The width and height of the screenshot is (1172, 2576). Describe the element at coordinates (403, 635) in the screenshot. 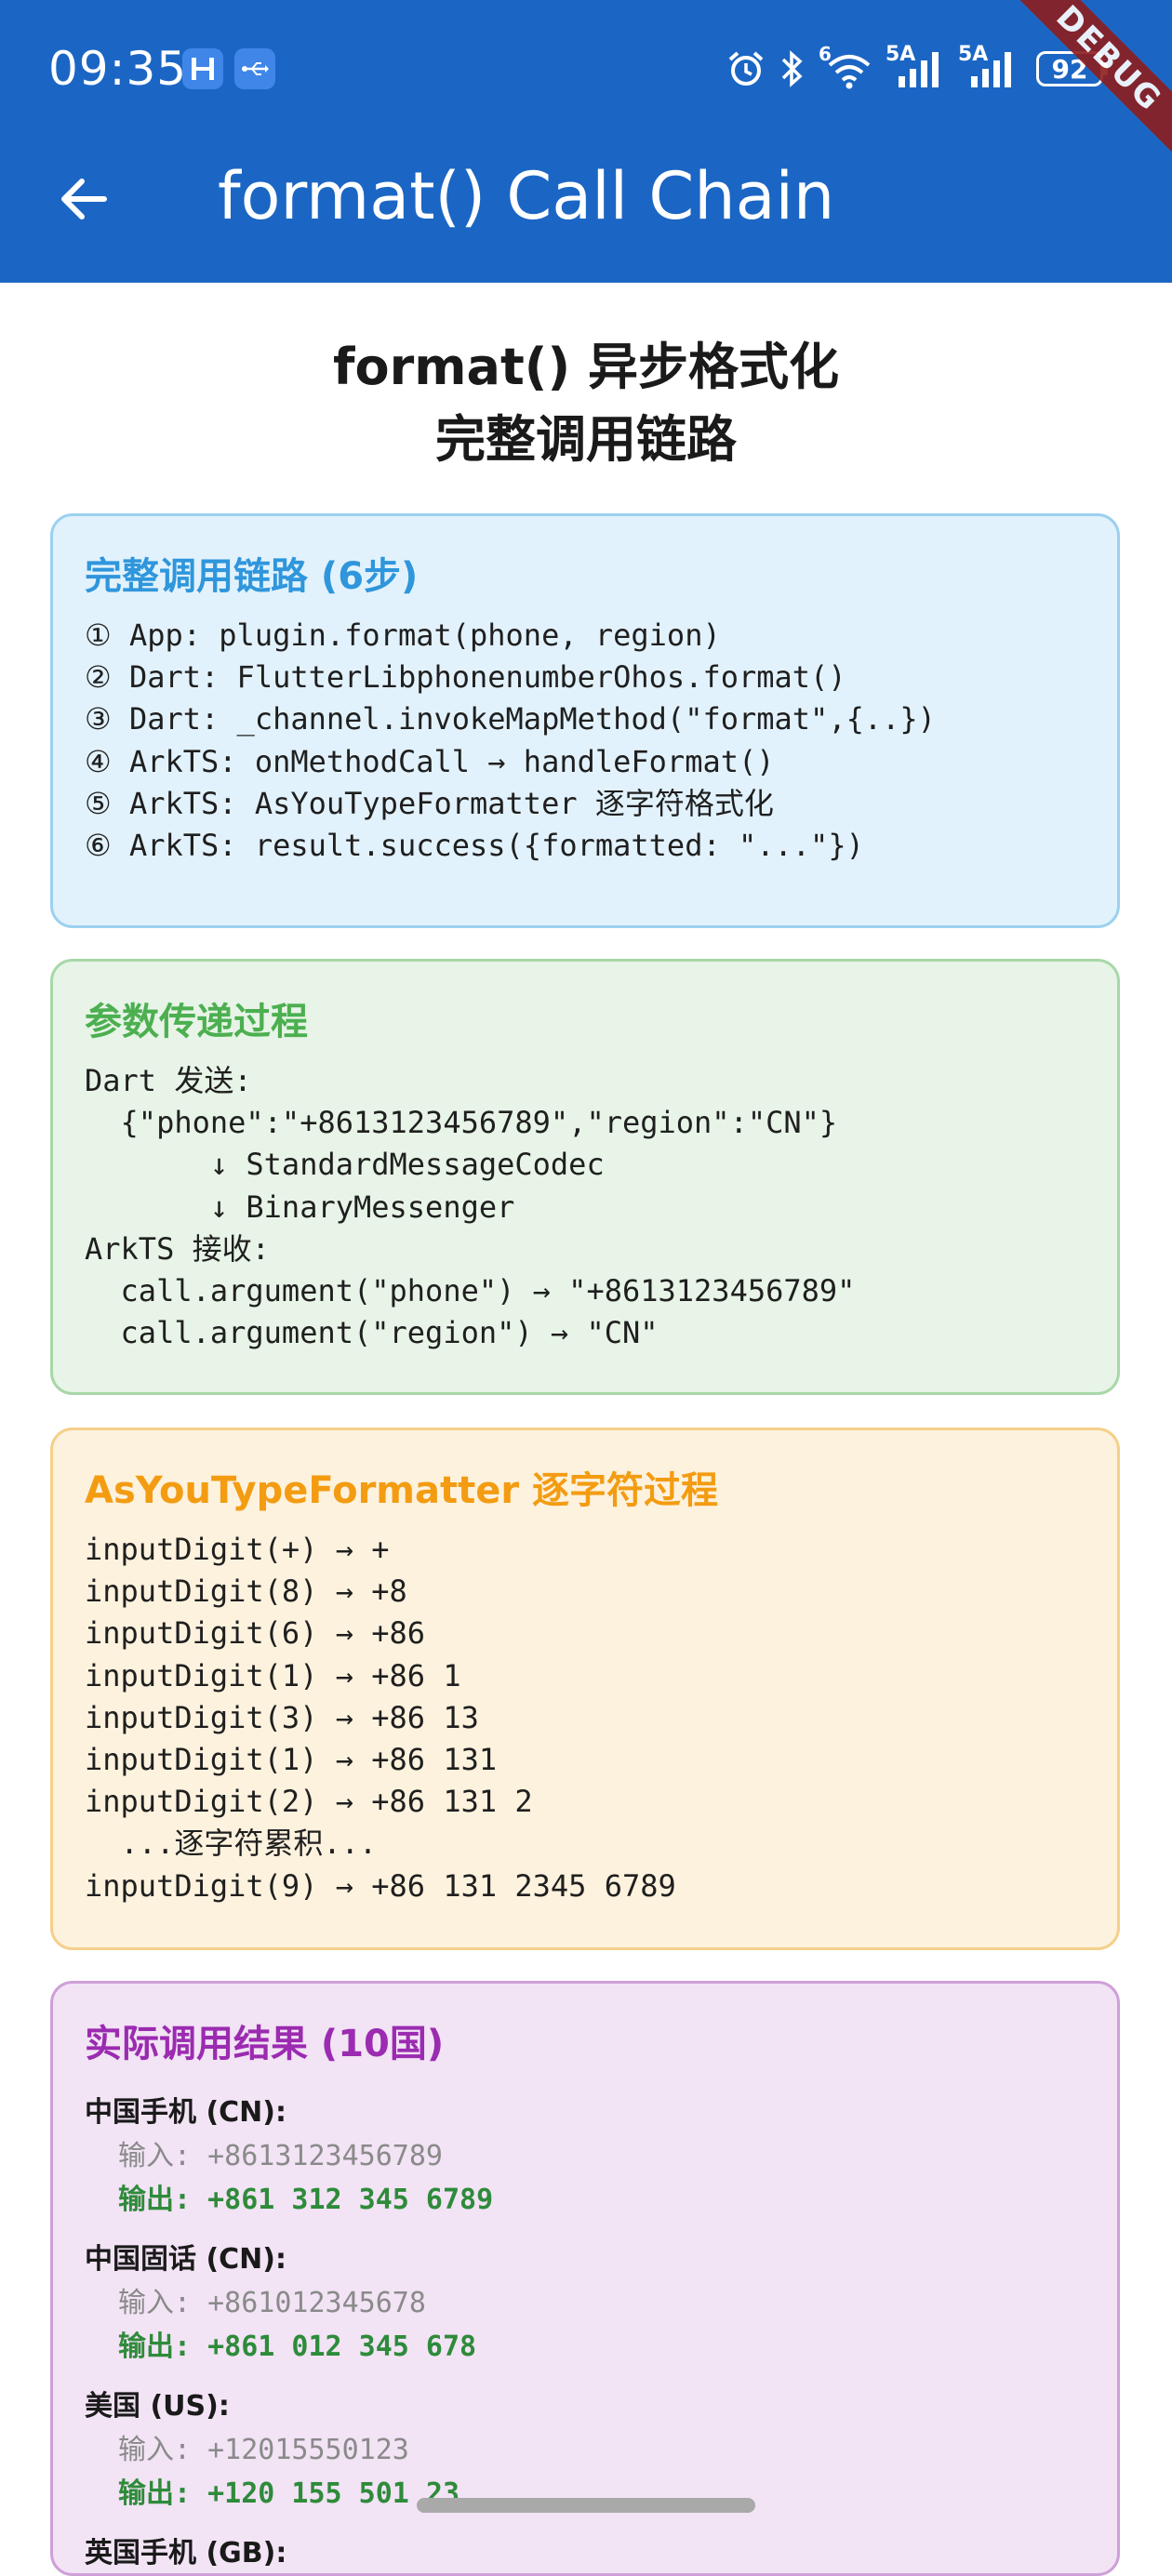

I see `call-chain-step: ① App: plugin.format(phone, region)` at that location.